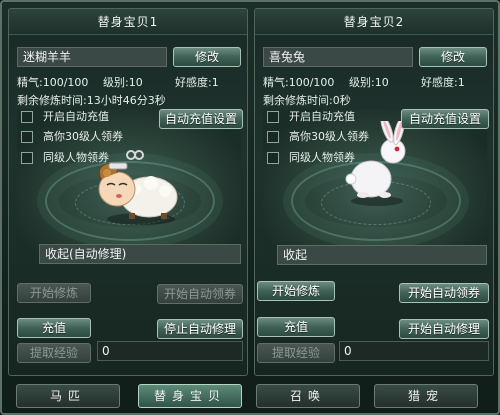 The image size is (500, 415). Describe the element at coordinates (308, 396) in the screenshot. I see `tab-summon: 召唤` at that location.